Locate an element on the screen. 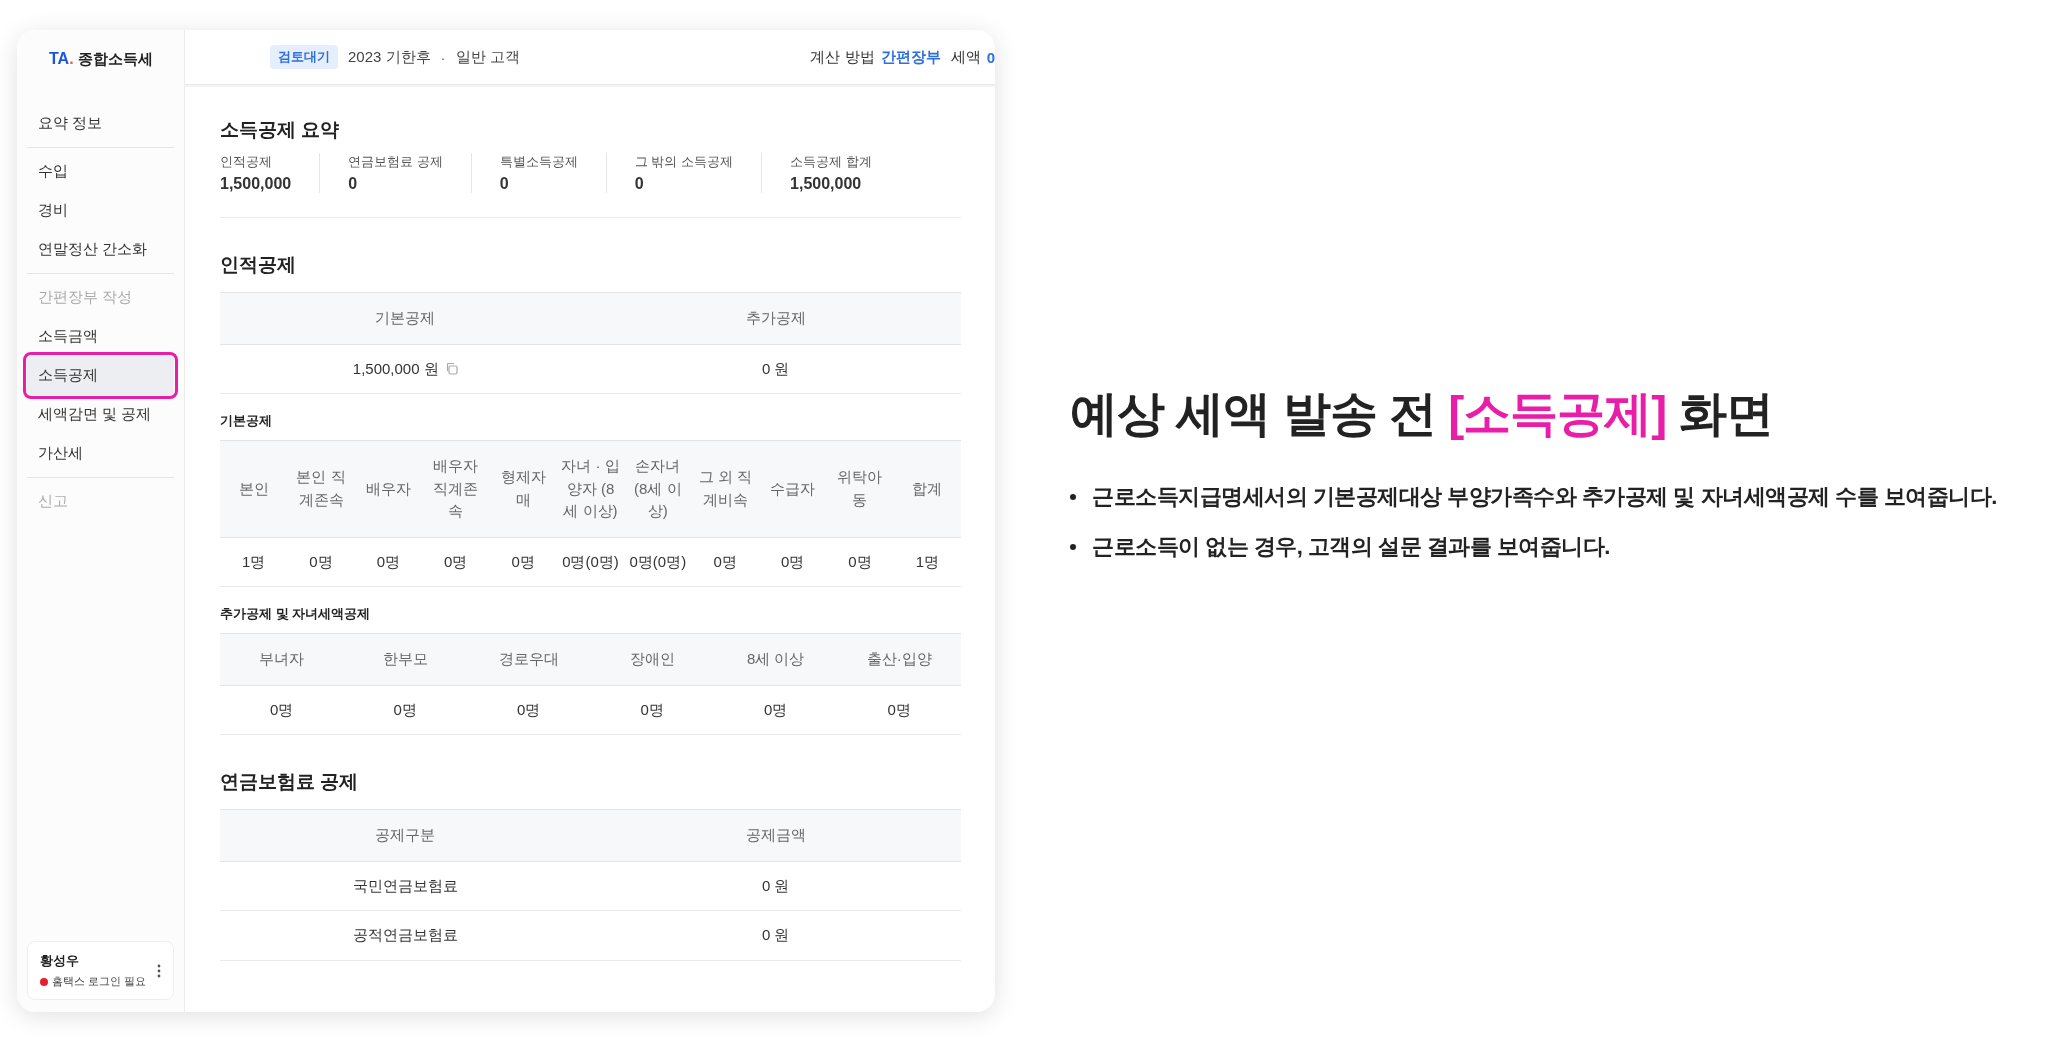 The image size is (2048, 1054). summary-label: 그 밖의 소득공제 is located at coordinates (684, 162).